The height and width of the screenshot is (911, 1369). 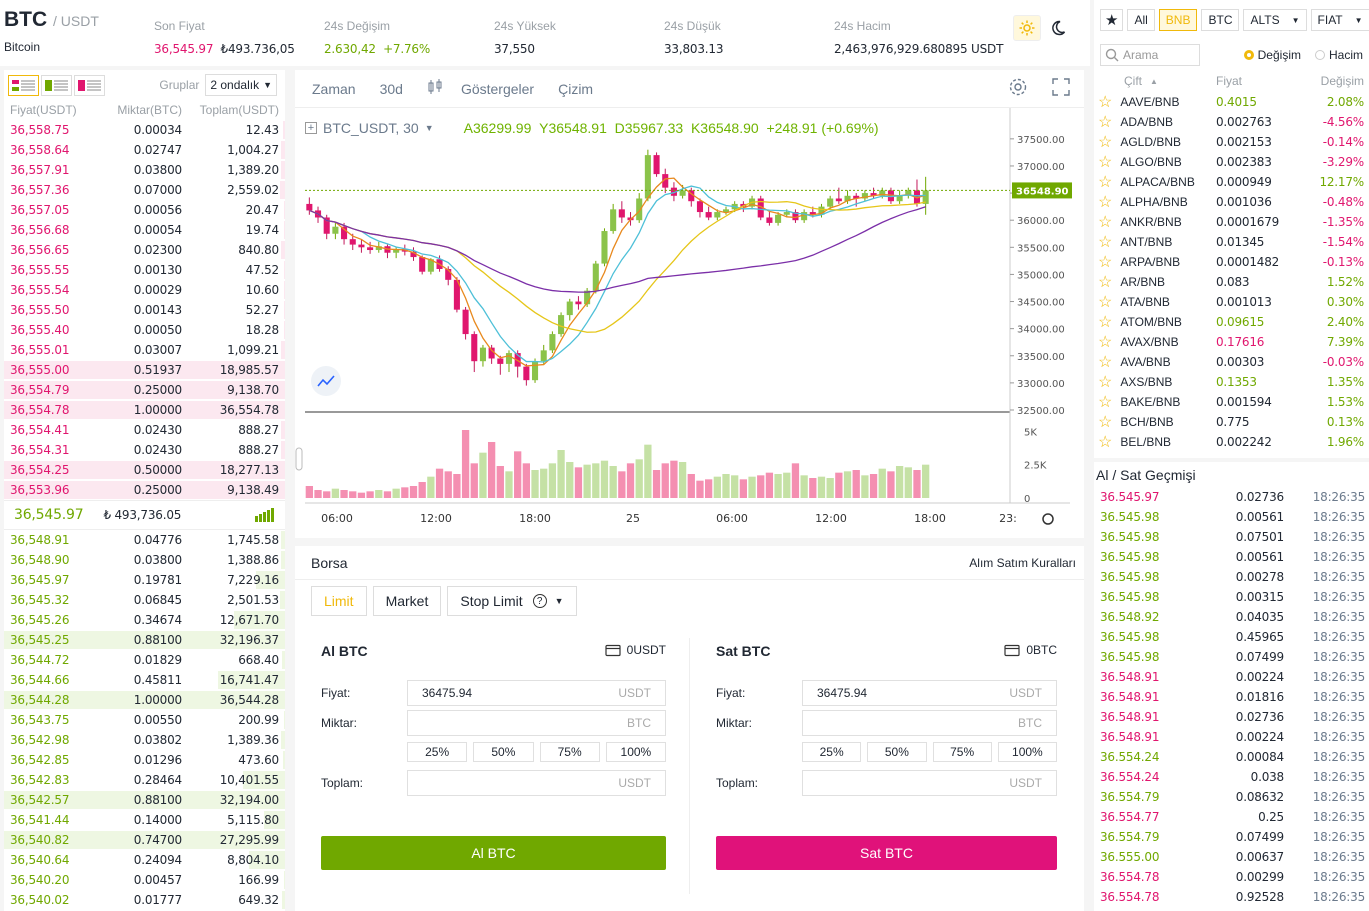 I want to click on sell-50-button: 50%, so click(x=897, y=752).